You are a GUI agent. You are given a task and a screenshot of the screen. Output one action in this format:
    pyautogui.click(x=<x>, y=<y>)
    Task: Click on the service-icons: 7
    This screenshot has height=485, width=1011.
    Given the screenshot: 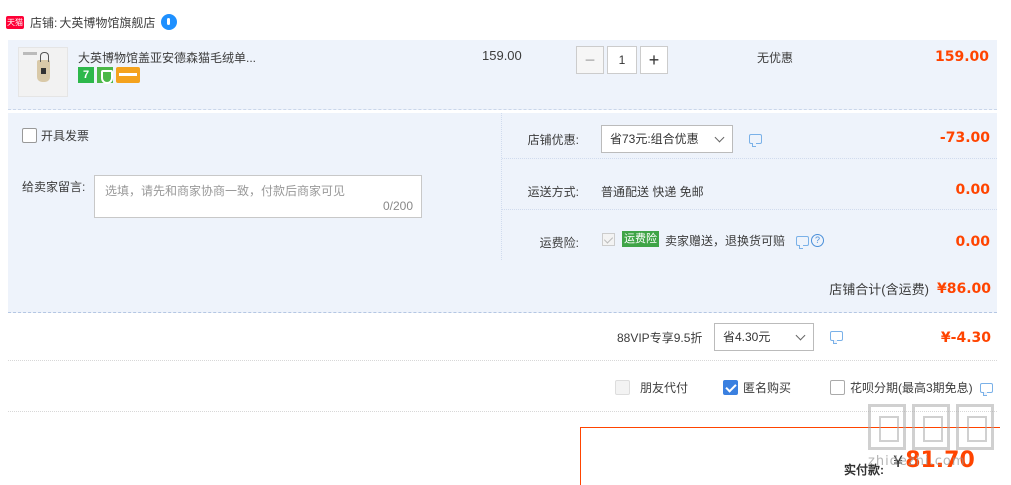 What is the action you would take?
    pyautogui.click(x=109, y=75)
    